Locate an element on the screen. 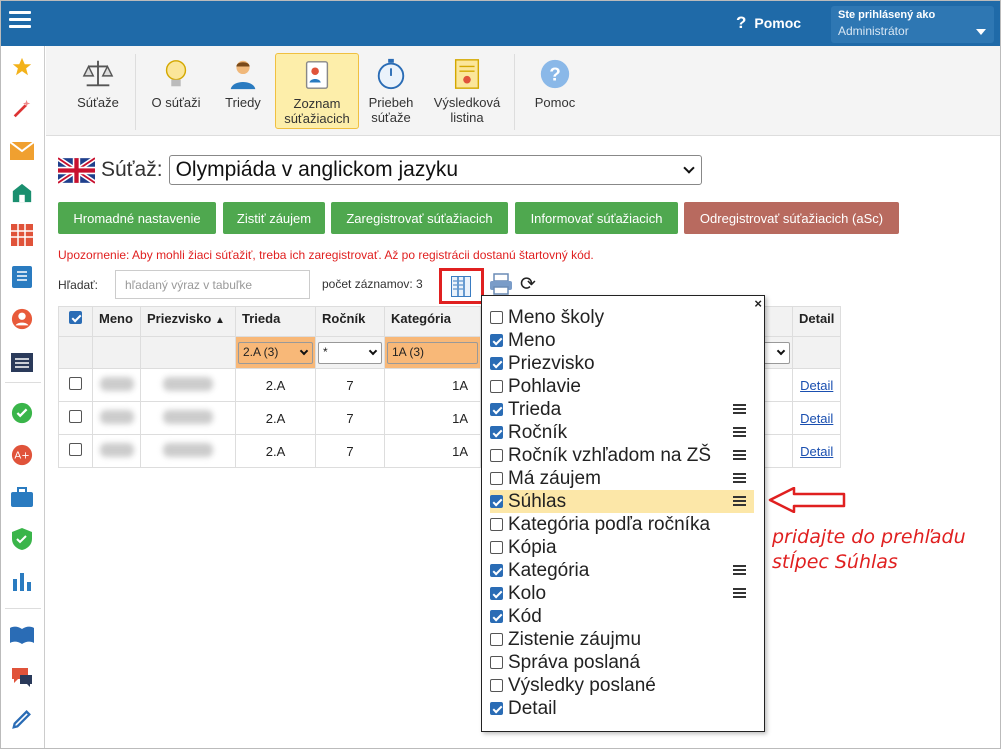 The width and height of the screenshot is (1001, 749). header-priezvisko: Priezvisko ▲ is located at coordinates (188, 321).